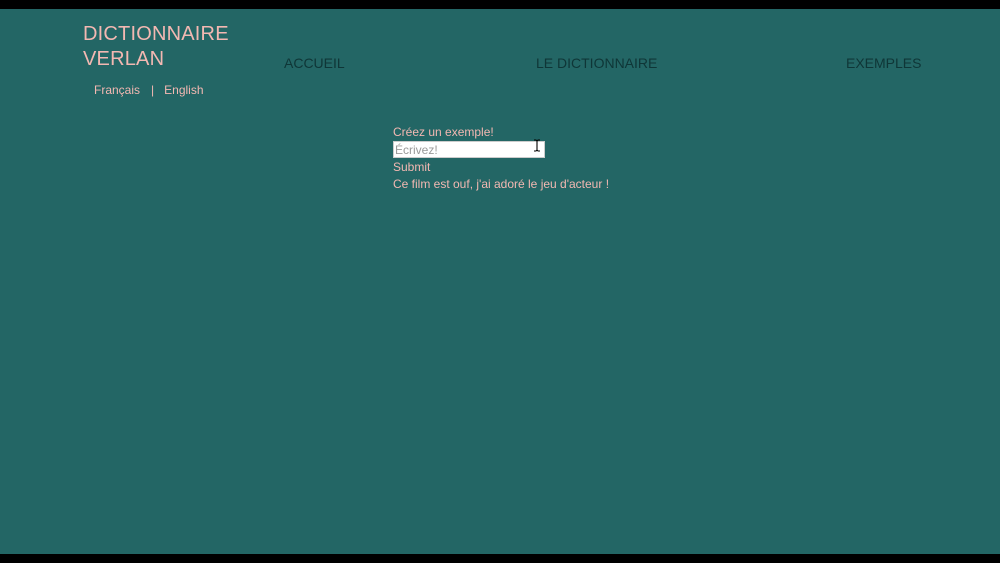 This screenshot has height=563, width=1000. Describe the element at coordinates (411, 167) in the screenshot. I see `submit-button: Submit` at that location.